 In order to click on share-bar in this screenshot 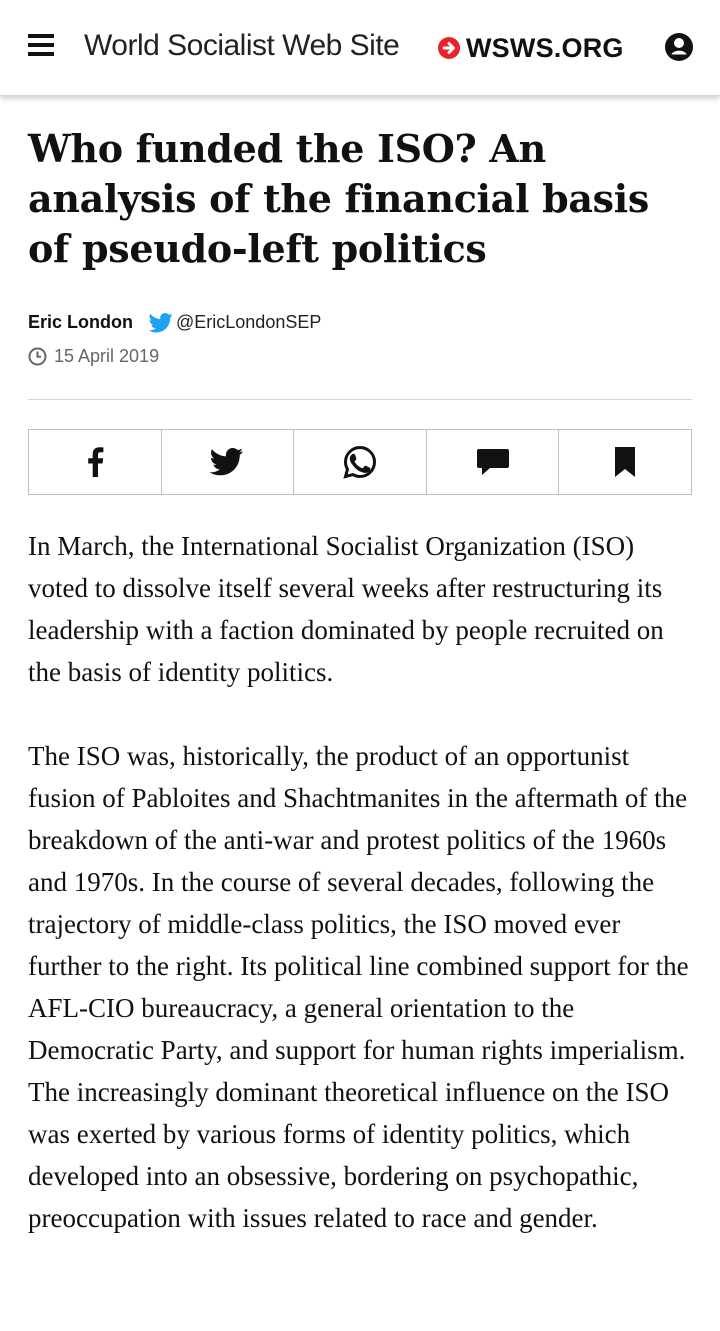, I will do `click(360, 462)`.